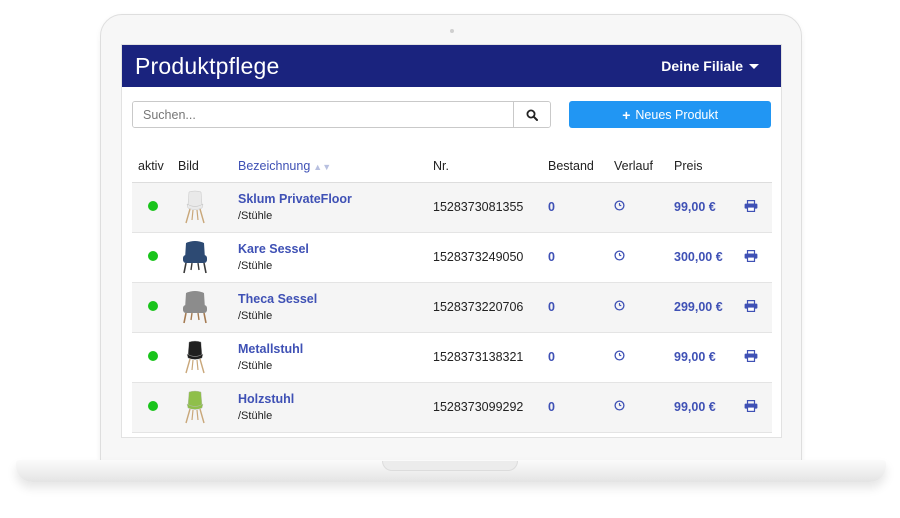  What do you see at coordinates (754, 66) in the screenshot?
I see `caret-down-icon` at bounding box center [754, 66].